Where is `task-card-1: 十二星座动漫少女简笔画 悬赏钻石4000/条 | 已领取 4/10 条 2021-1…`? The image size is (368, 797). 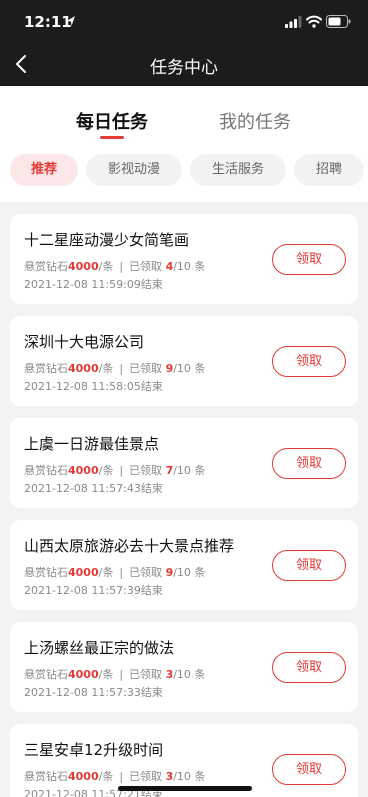 task-card-1: 十二星座动漫少女简笔画 悬赏钻石4000/条 | 已领取 4/10 条 2021-1… is located at coordinates (184, 259).